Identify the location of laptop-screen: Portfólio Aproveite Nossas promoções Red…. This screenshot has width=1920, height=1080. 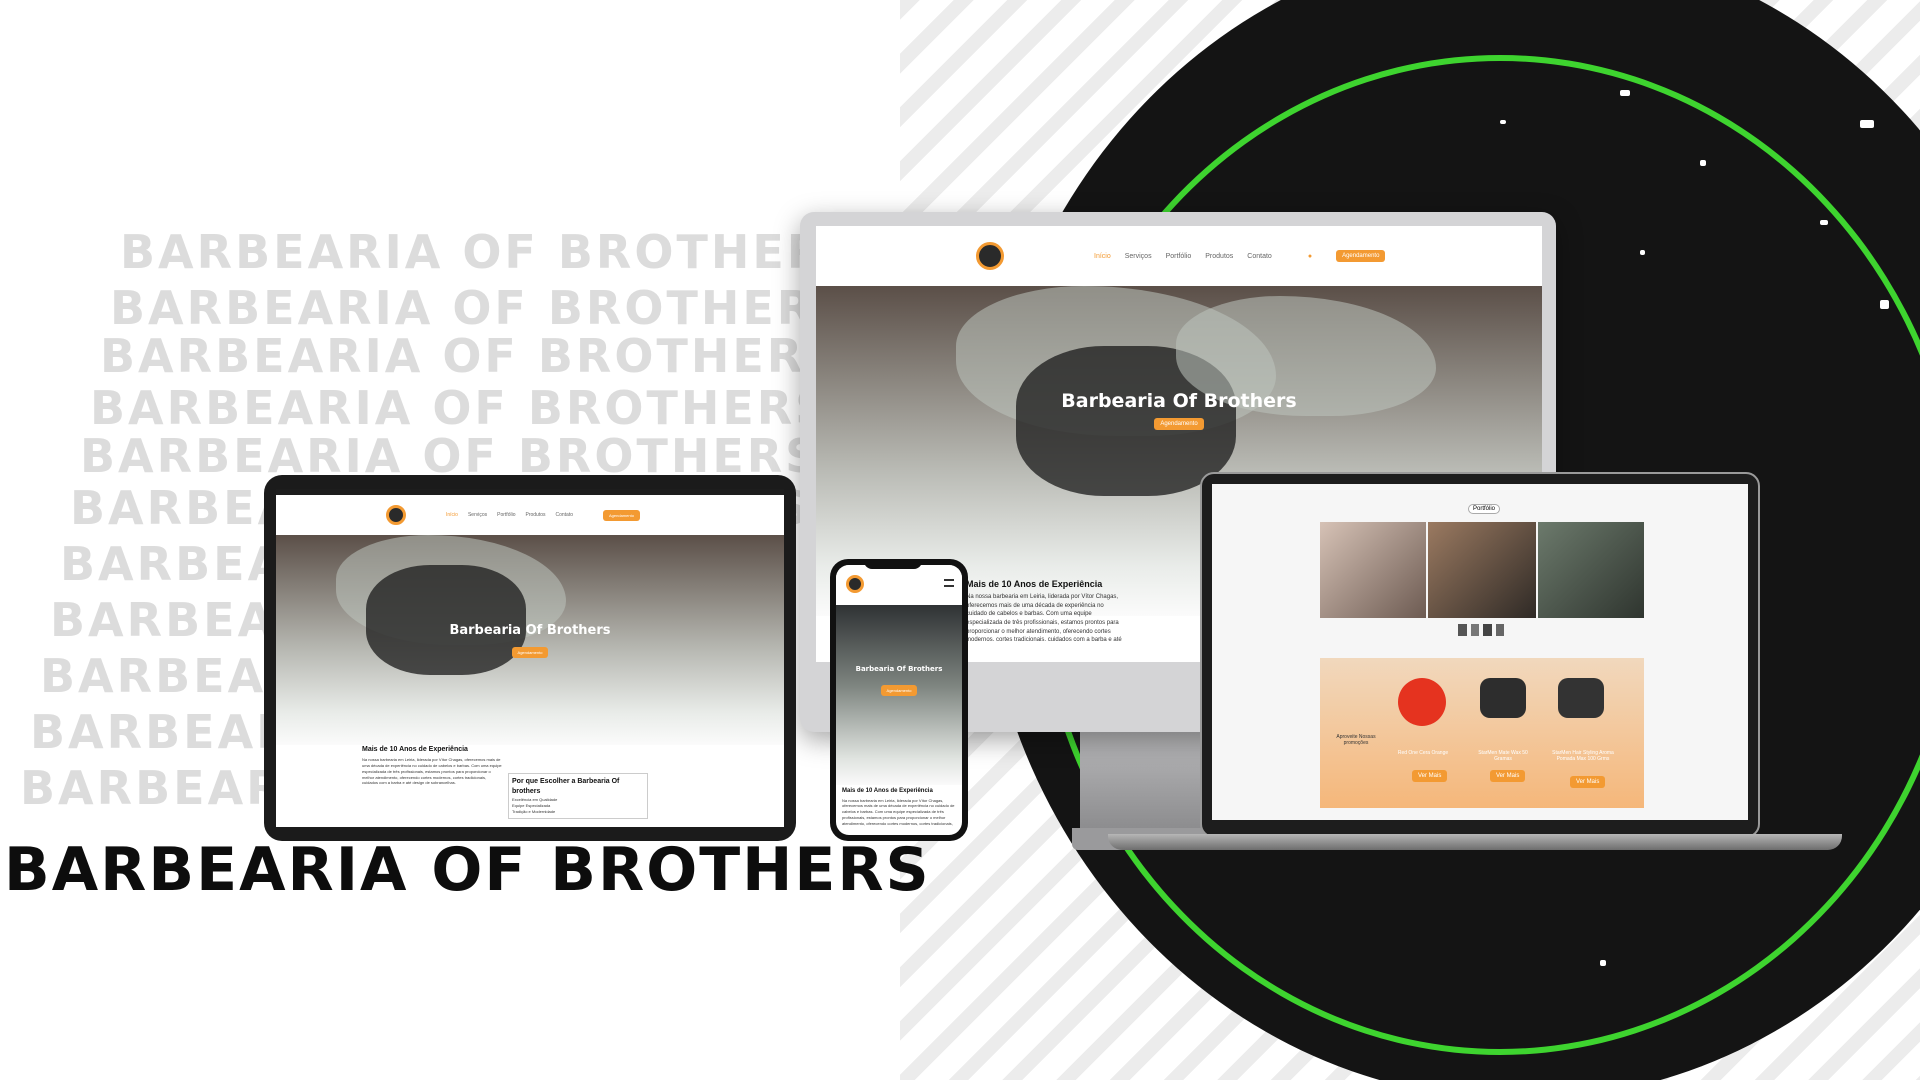
(1480, 652).